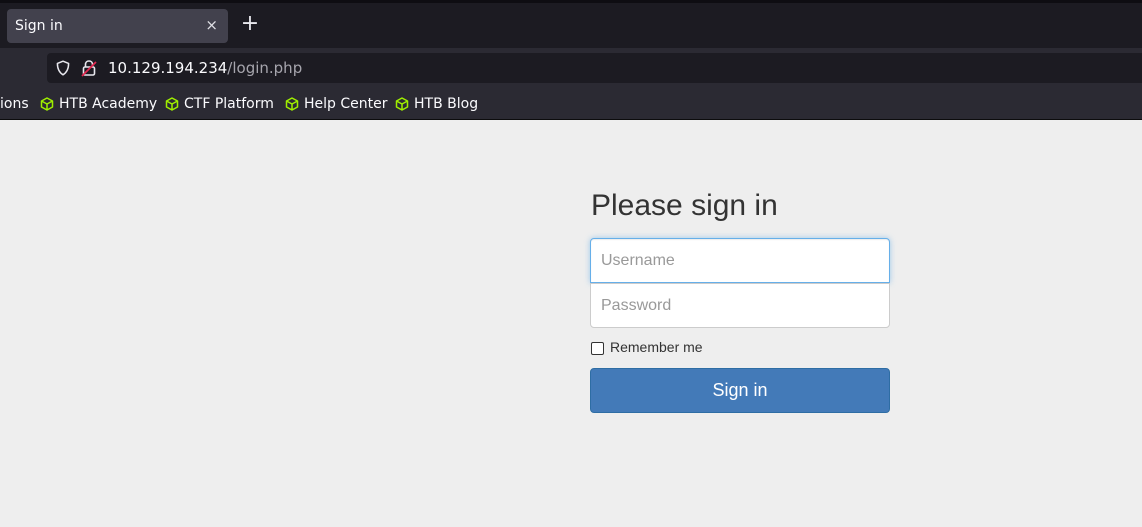 The height and width of the screenshot is (527, 1142). Describe the element at coordinates (594, 68) in the screenshot. I see `url-bar: 10.129.194.234/login.php` at that location.